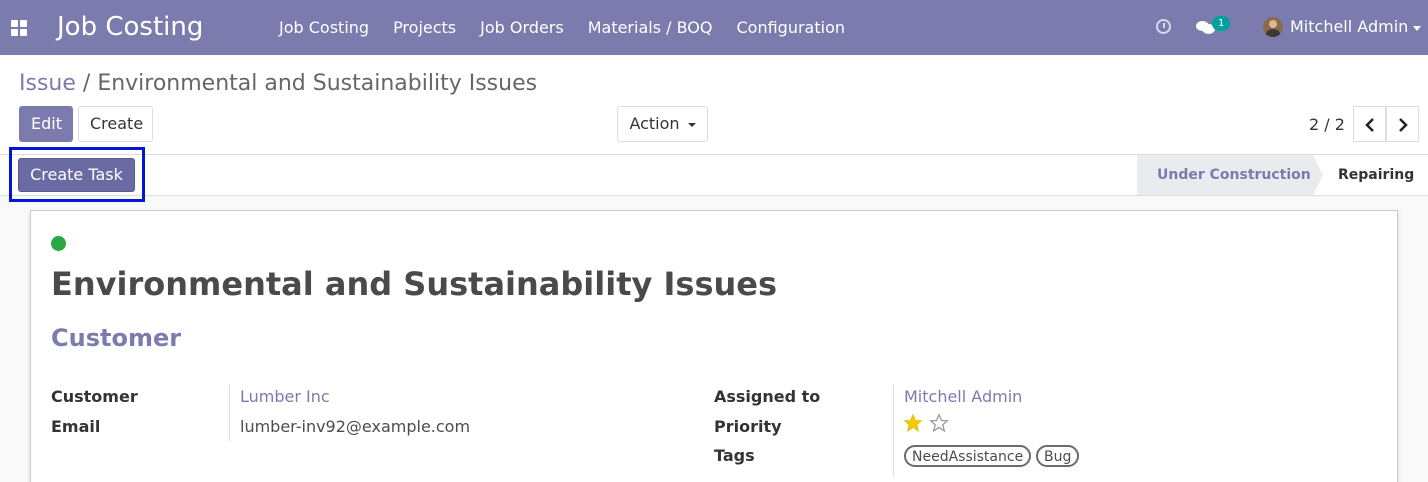 Image resolution: width=1428 pixels, height=482 pixels. Describe the element at coordinates (1225, 175) in the screenshot. I see `stage-under-construction: Under Construction` at that location.